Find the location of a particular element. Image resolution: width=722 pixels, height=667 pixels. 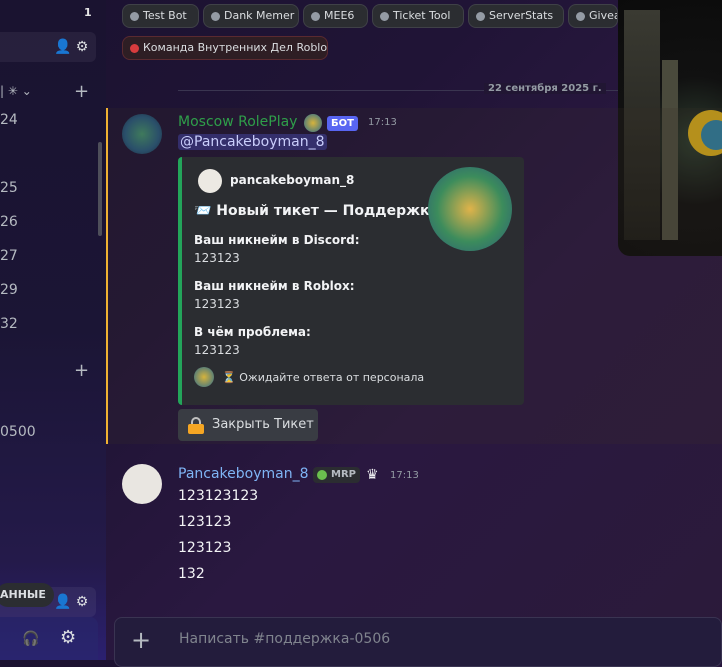

close-ticket-button: Закрыть Тикет is located at coordinates (248, 425).